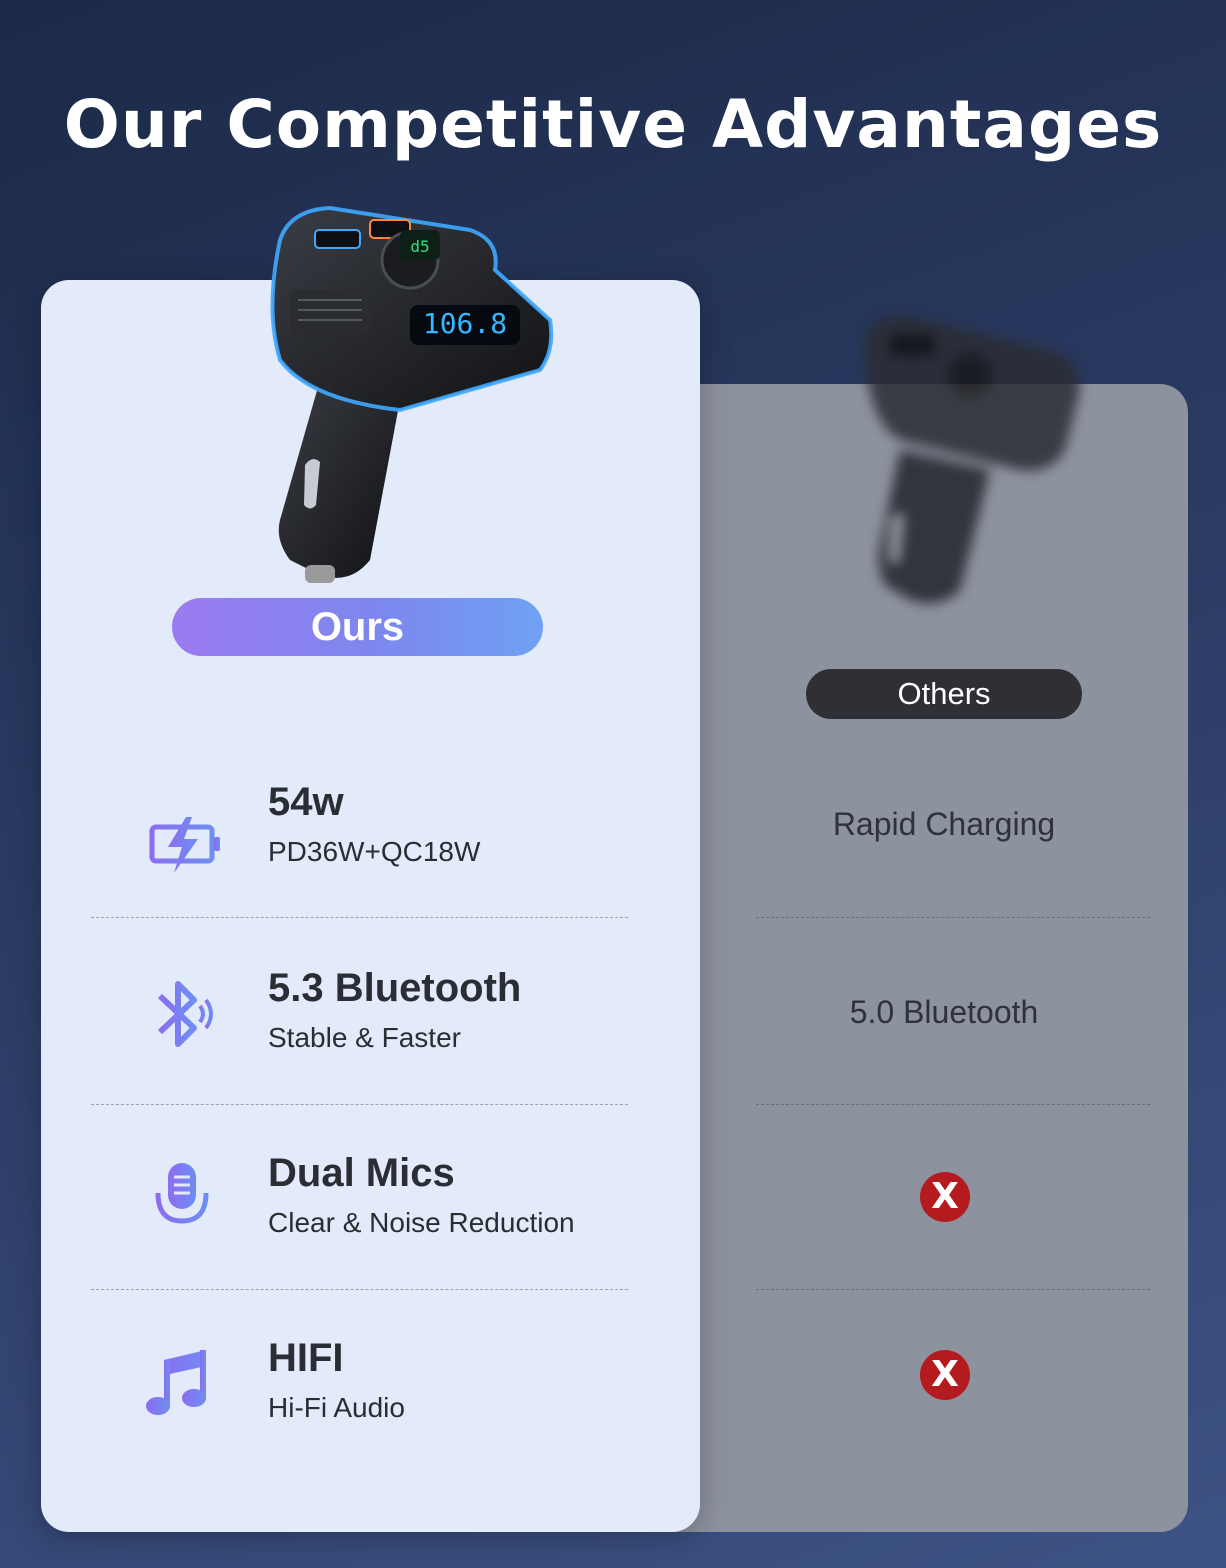 This screenshot has width=1226, height=1568. What do you see at coordinates (182, 1200) in the screenshot?
I see `microphone-icon` at bounding box center [182, 1200].